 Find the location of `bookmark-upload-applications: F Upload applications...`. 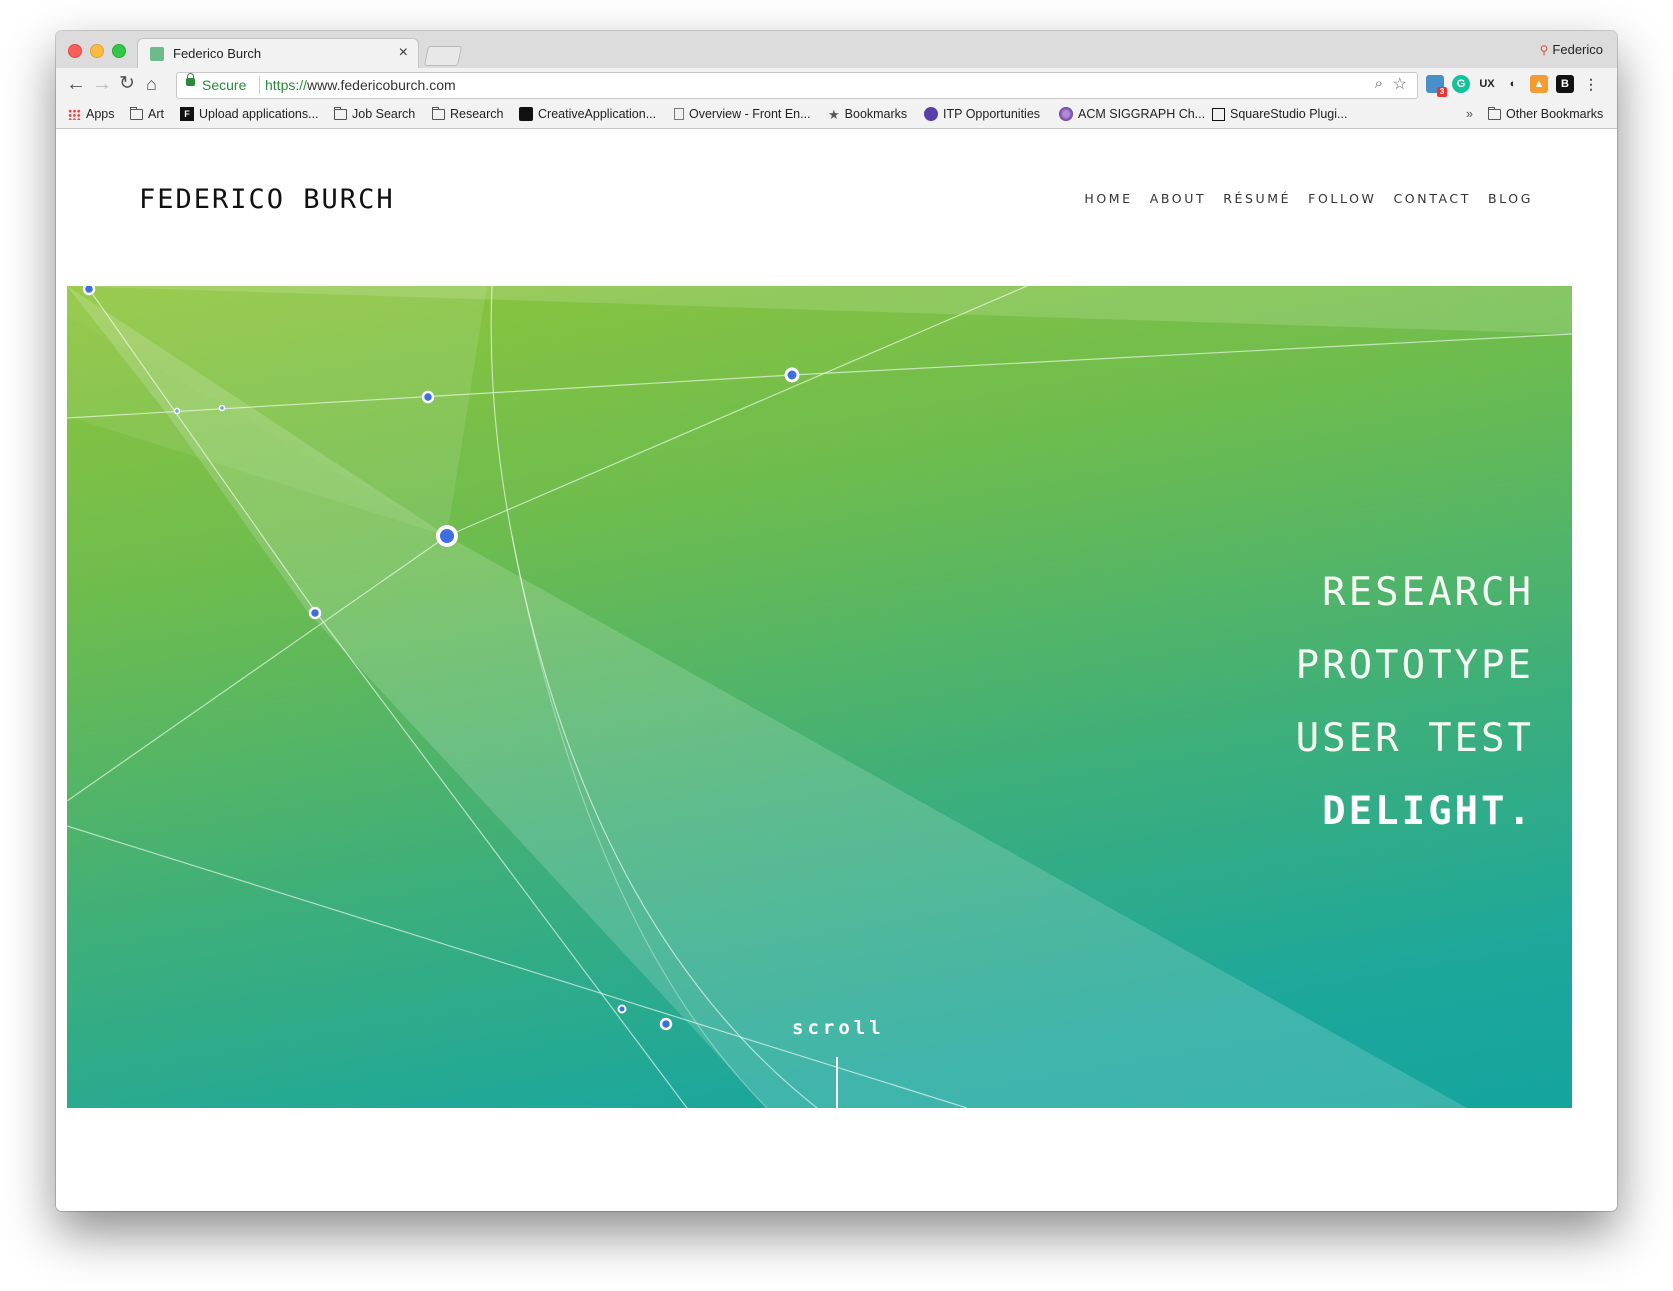

bookmark-upload-applications: F Upload applications... is located at coordinates (249, 114).